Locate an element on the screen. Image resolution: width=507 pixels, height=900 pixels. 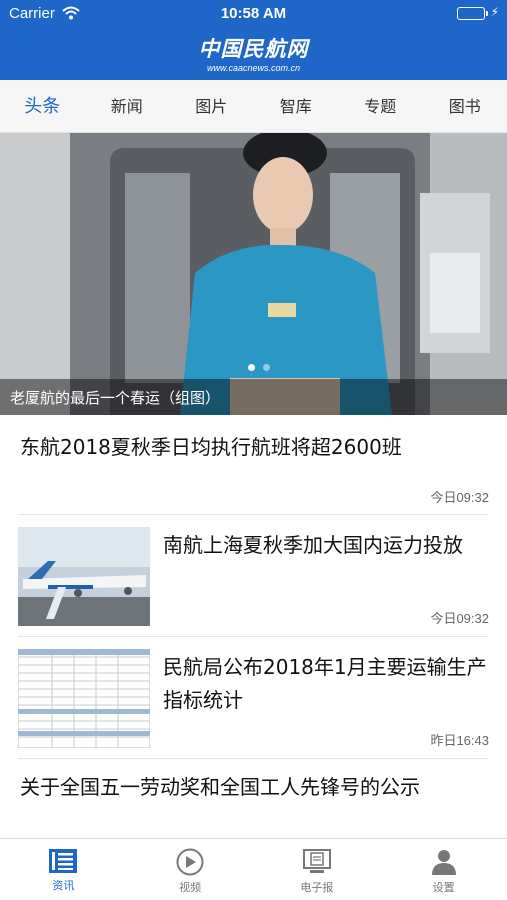
nav-video-label: 视频 is located at coordinates (190, 887).